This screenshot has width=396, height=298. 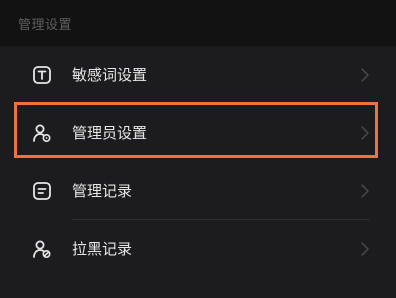 I want to click on block-user-icon, so click(x=42, y=249).